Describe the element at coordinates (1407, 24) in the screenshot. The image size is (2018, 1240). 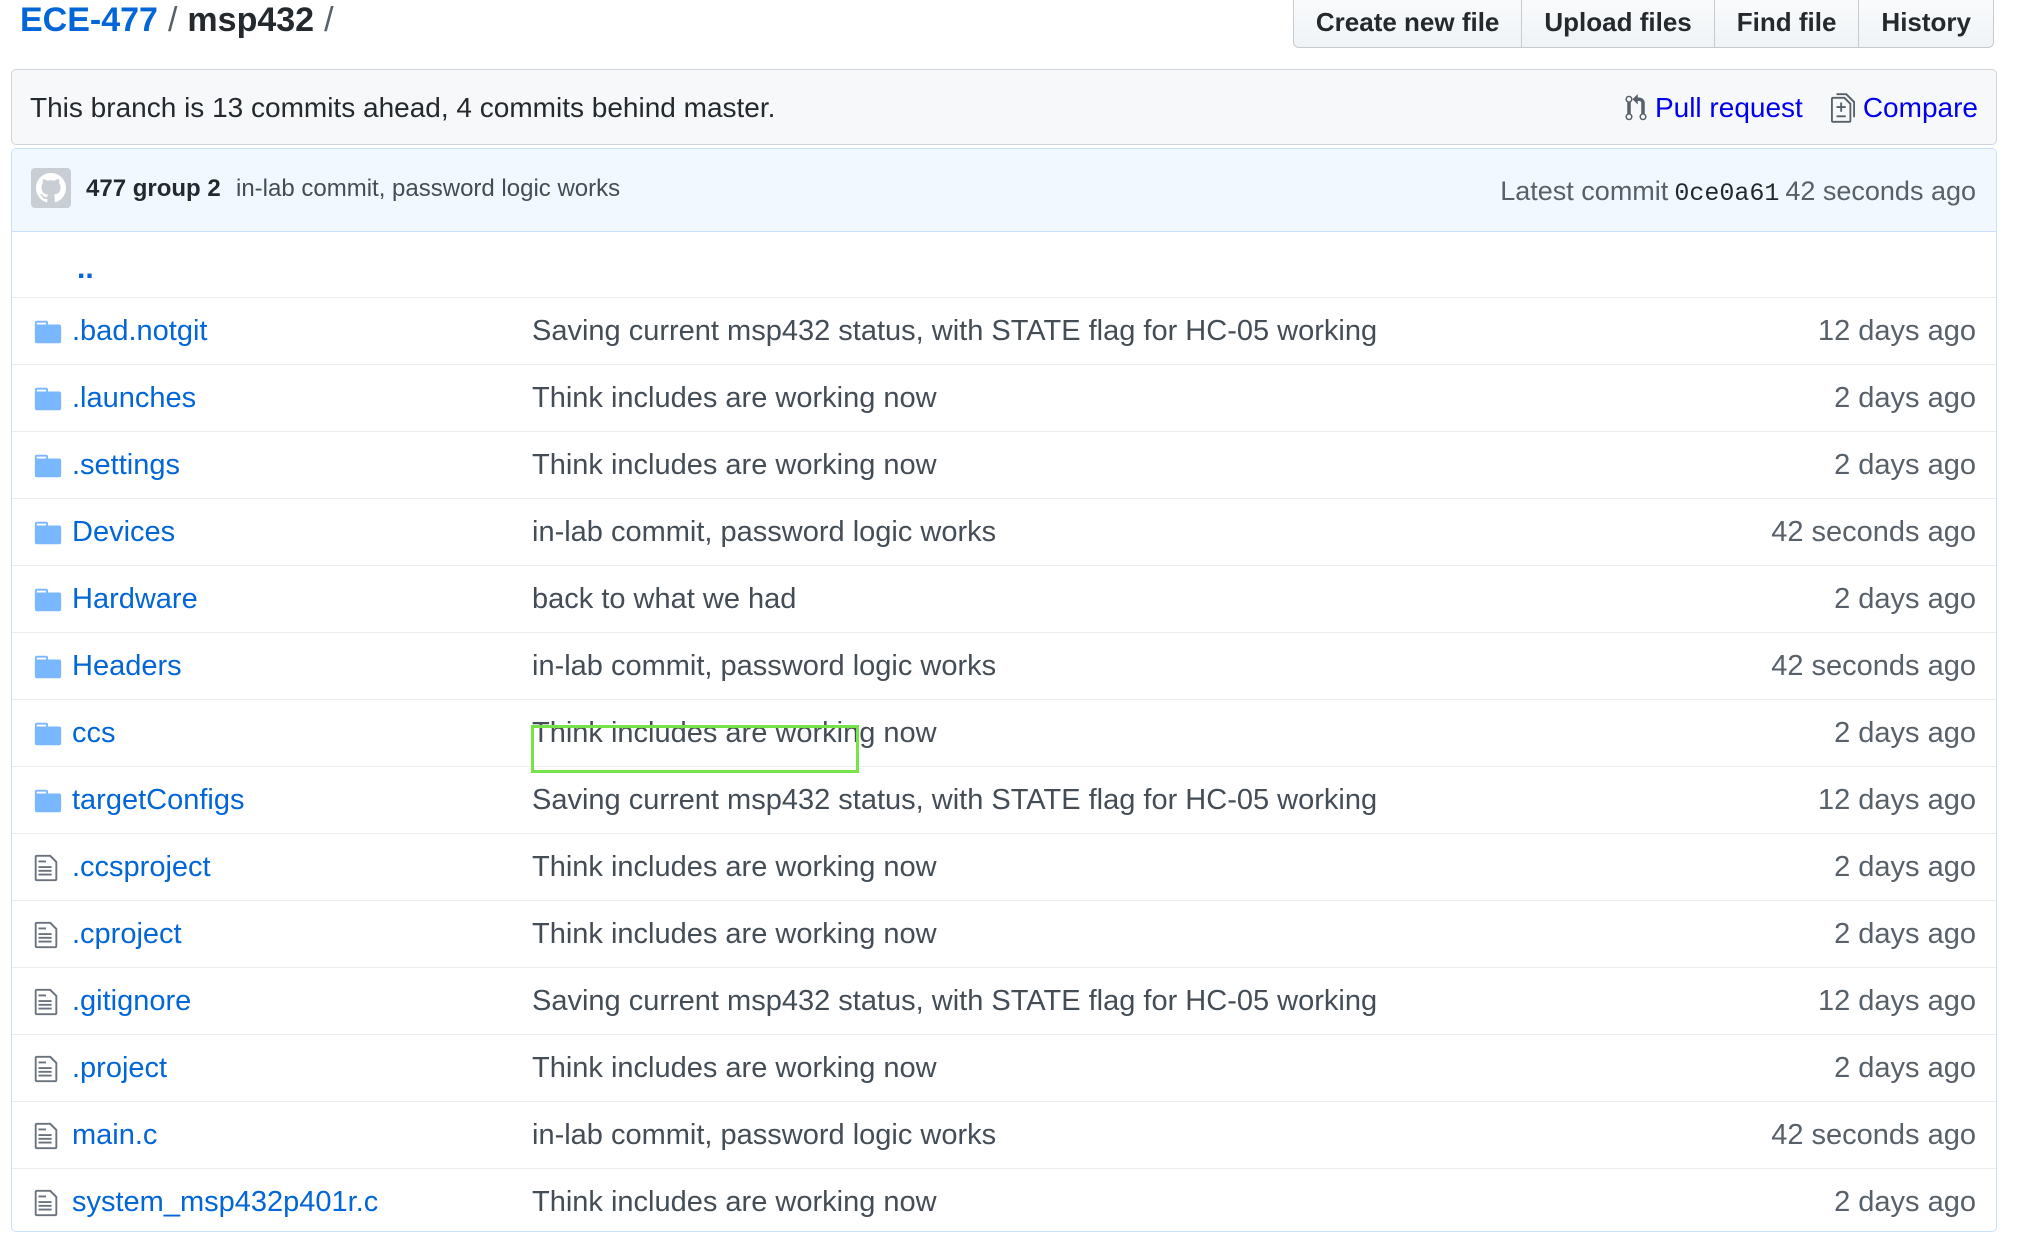
I see `create-new-file-button: Create new file` at that location.